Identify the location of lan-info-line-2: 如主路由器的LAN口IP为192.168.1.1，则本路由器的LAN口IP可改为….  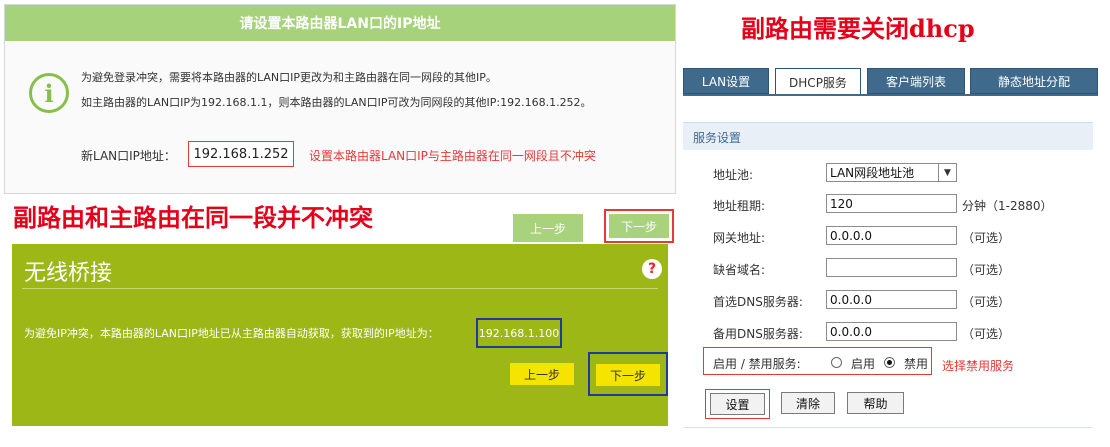
(336, 102).